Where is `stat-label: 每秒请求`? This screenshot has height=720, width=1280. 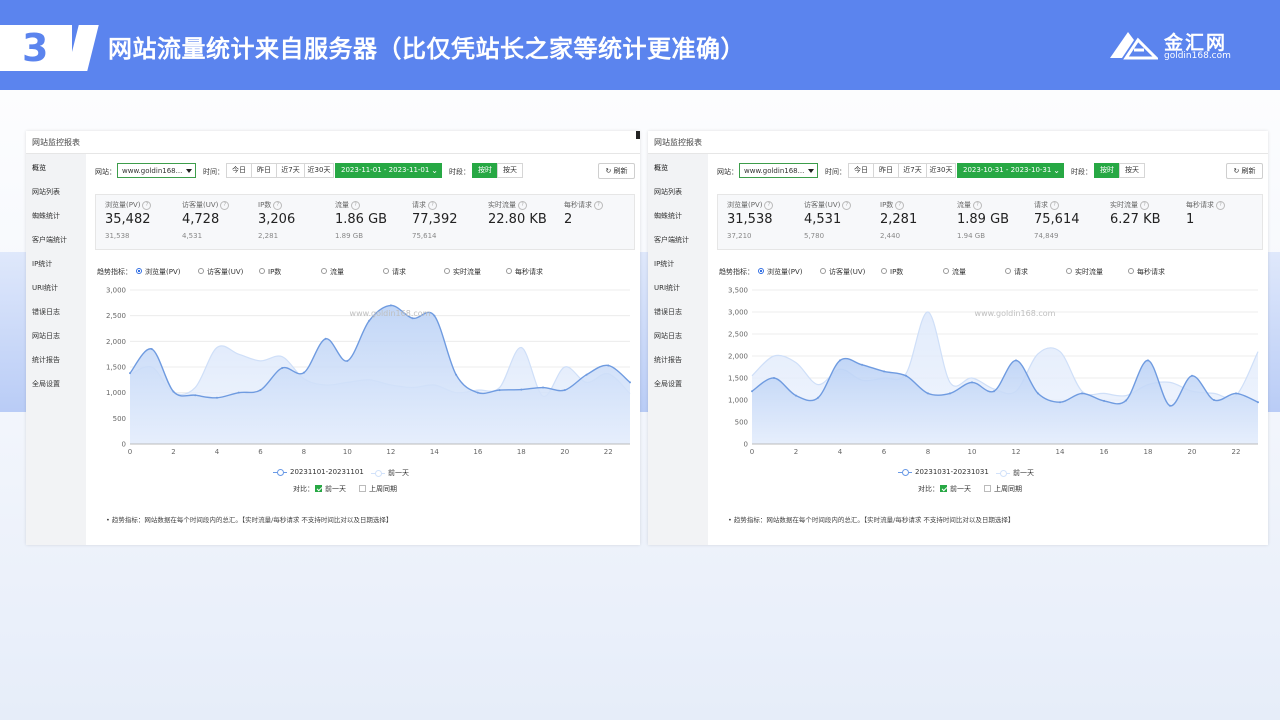 stat-label: 每秒请求 is located at coordinates (578, 205).